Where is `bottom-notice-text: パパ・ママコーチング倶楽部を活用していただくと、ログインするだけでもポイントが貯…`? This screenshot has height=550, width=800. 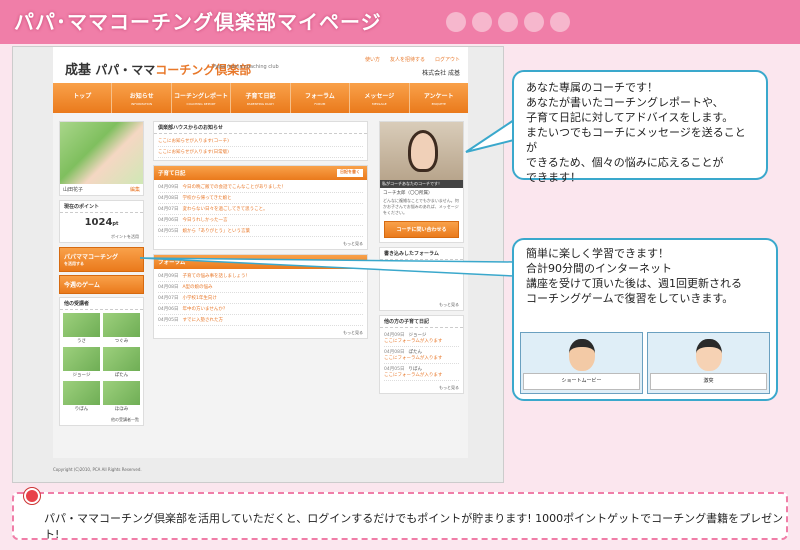
bottom-notice-text: パパ・ママコーチング倶楽部を活用していただくと、ログインするだけでもポイントが貯… is located at coordinates (414, 526).